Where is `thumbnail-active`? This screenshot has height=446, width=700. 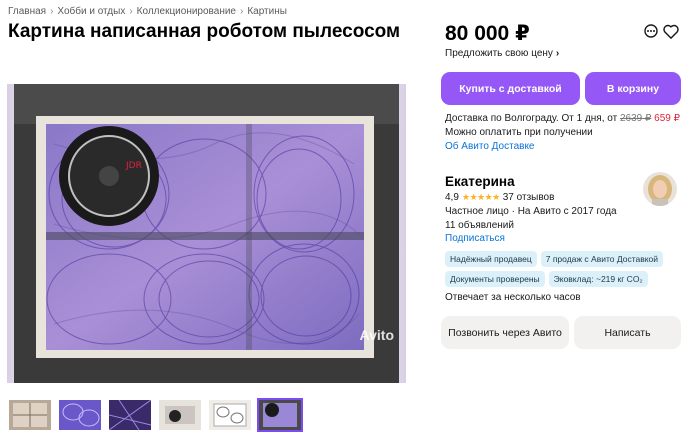
thumbnail-active is located at coordinates (280, 415).